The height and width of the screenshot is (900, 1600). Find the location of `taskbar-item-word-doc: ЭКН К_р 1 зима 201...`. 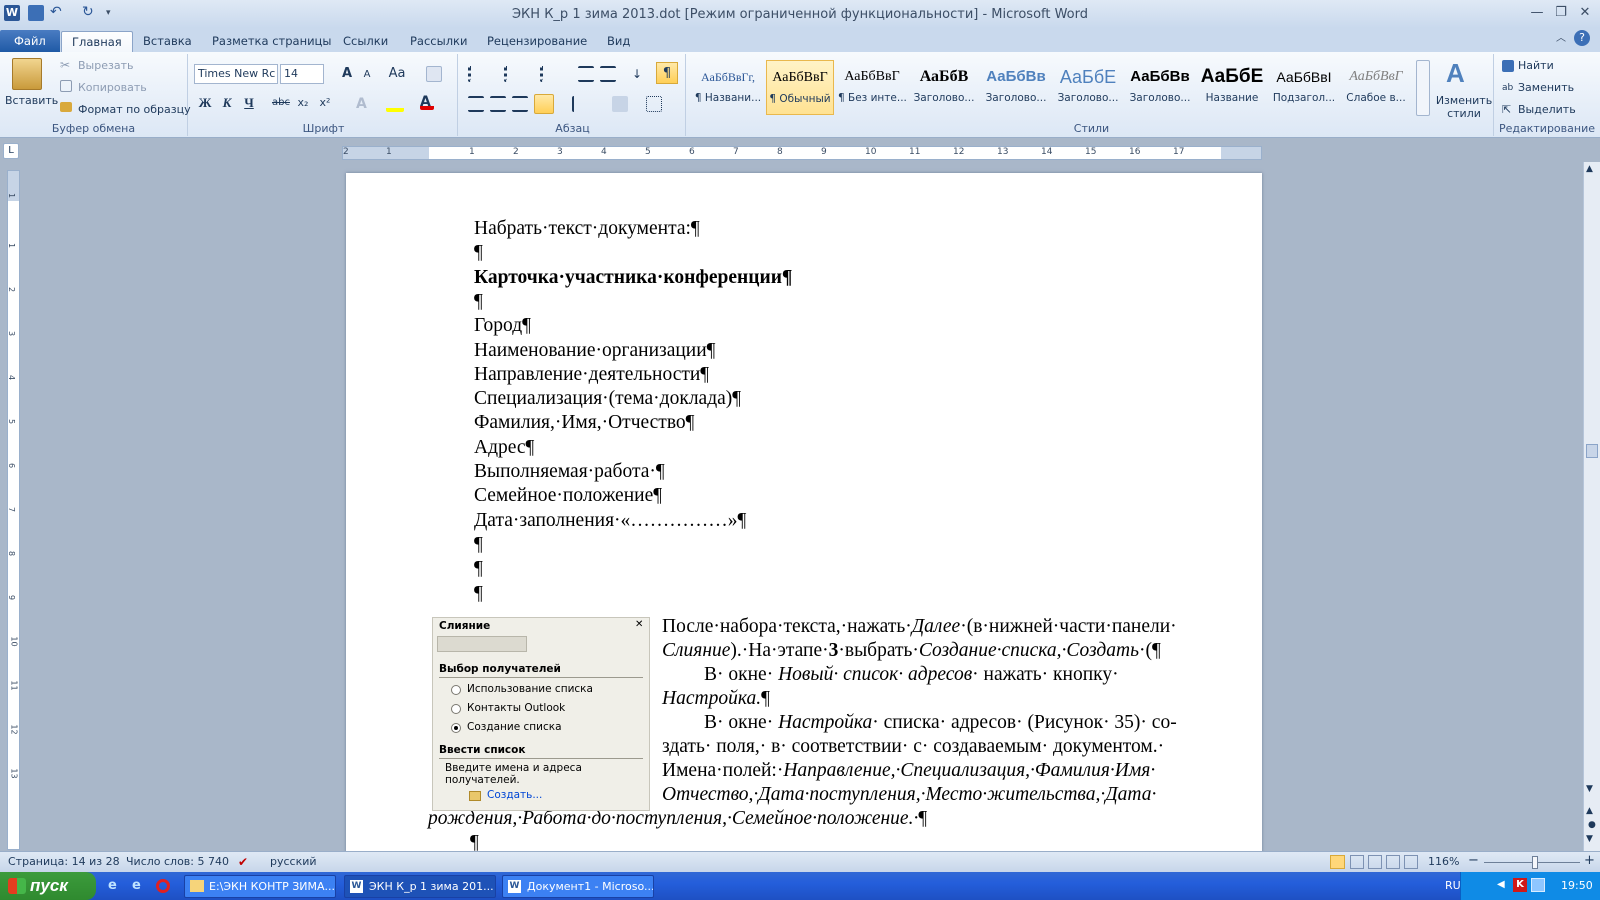

taskbar-item-word-doc: ЭКН К_р 1 зима 201... is located at coordinates (420, 886).